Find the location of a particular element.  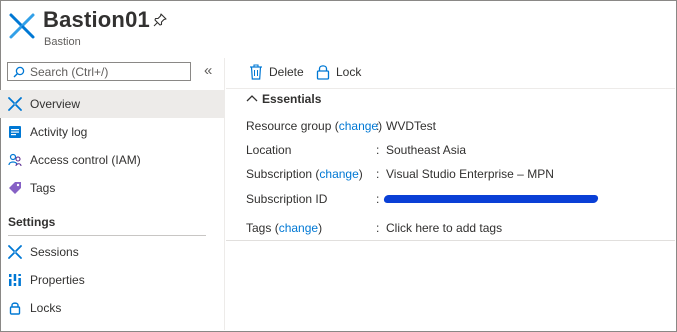

change-tags-link: change is located at coordinates (298, 228).